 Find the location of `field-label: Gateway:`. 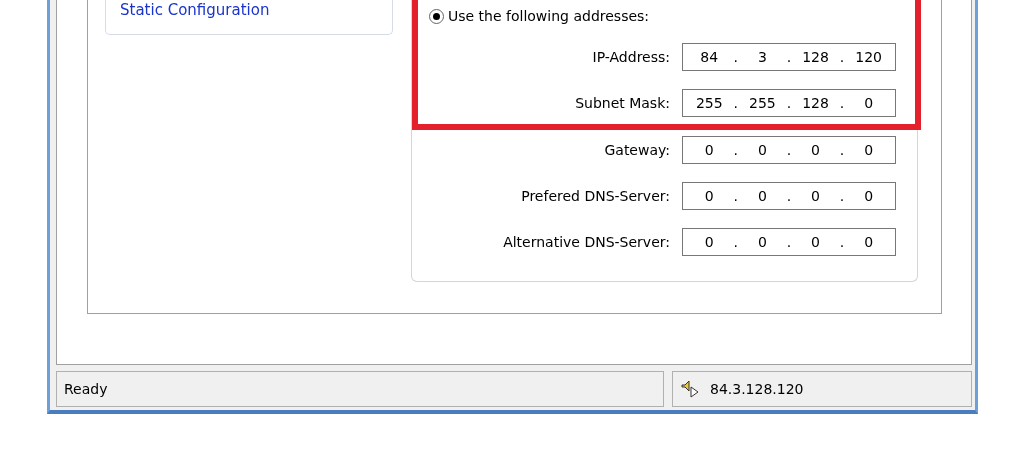

field-label: Gateway: is located at coordinates (637, 150).